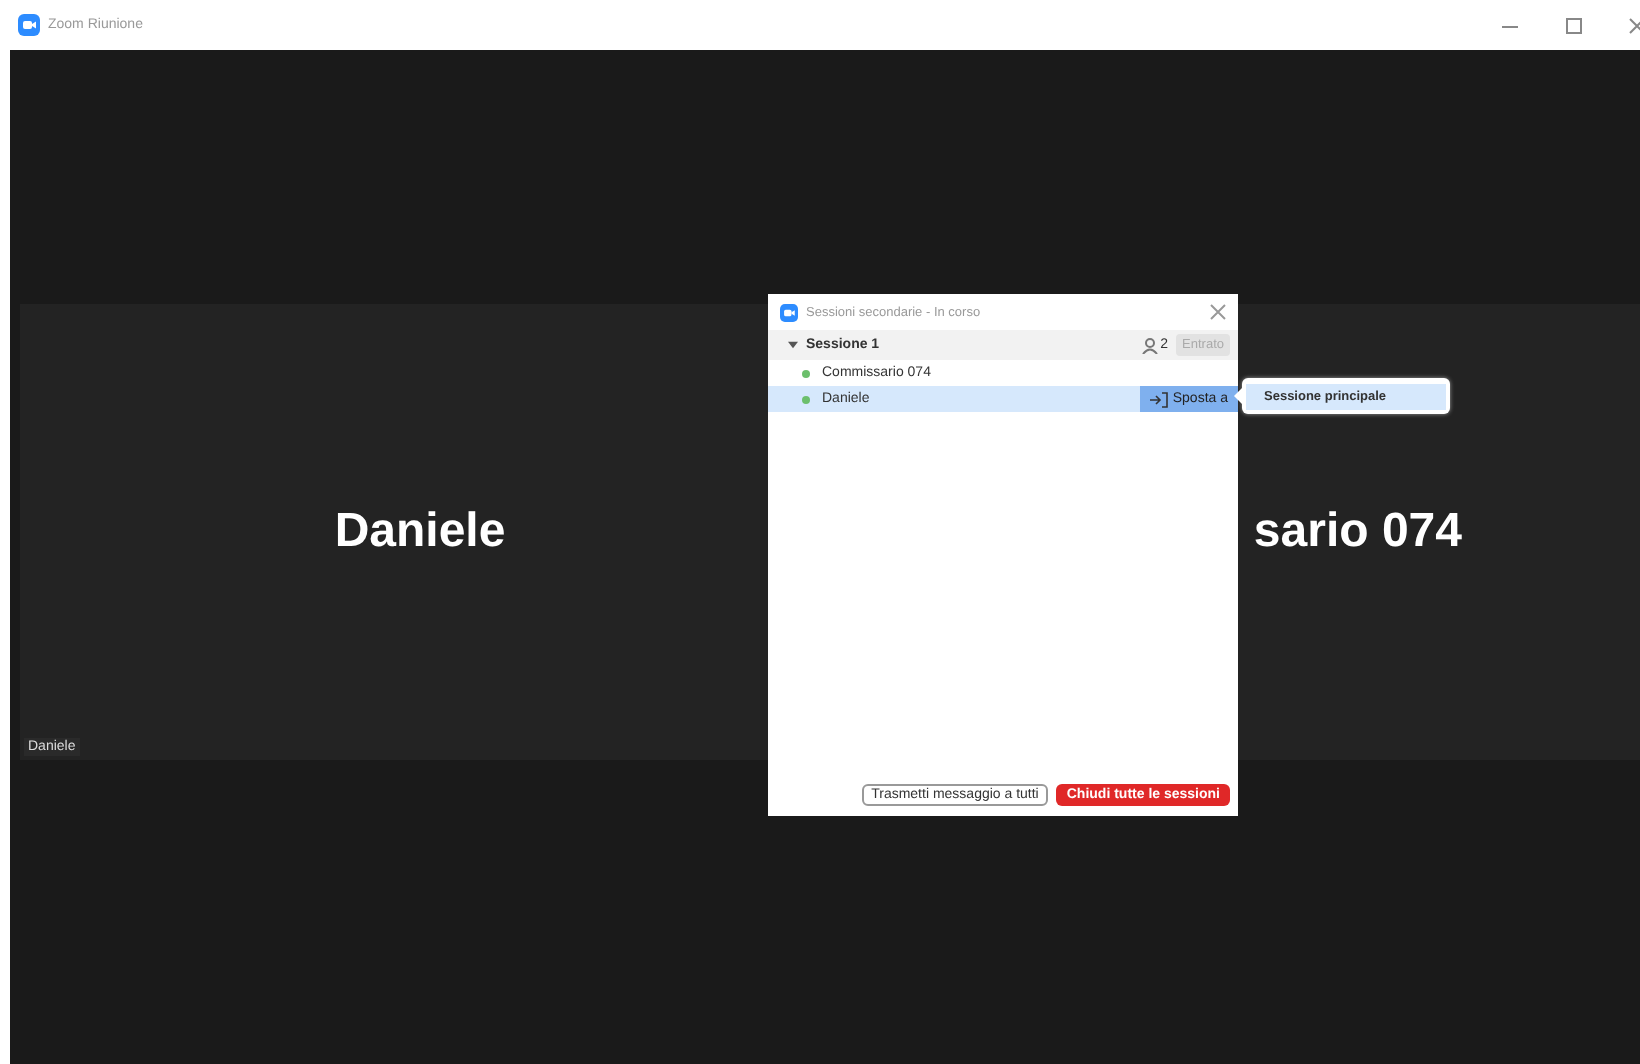 The image size is (1640, 1064). Describe the element at coordinates (793, 345) in the screenshot. I see `collapse-icon` at that location.